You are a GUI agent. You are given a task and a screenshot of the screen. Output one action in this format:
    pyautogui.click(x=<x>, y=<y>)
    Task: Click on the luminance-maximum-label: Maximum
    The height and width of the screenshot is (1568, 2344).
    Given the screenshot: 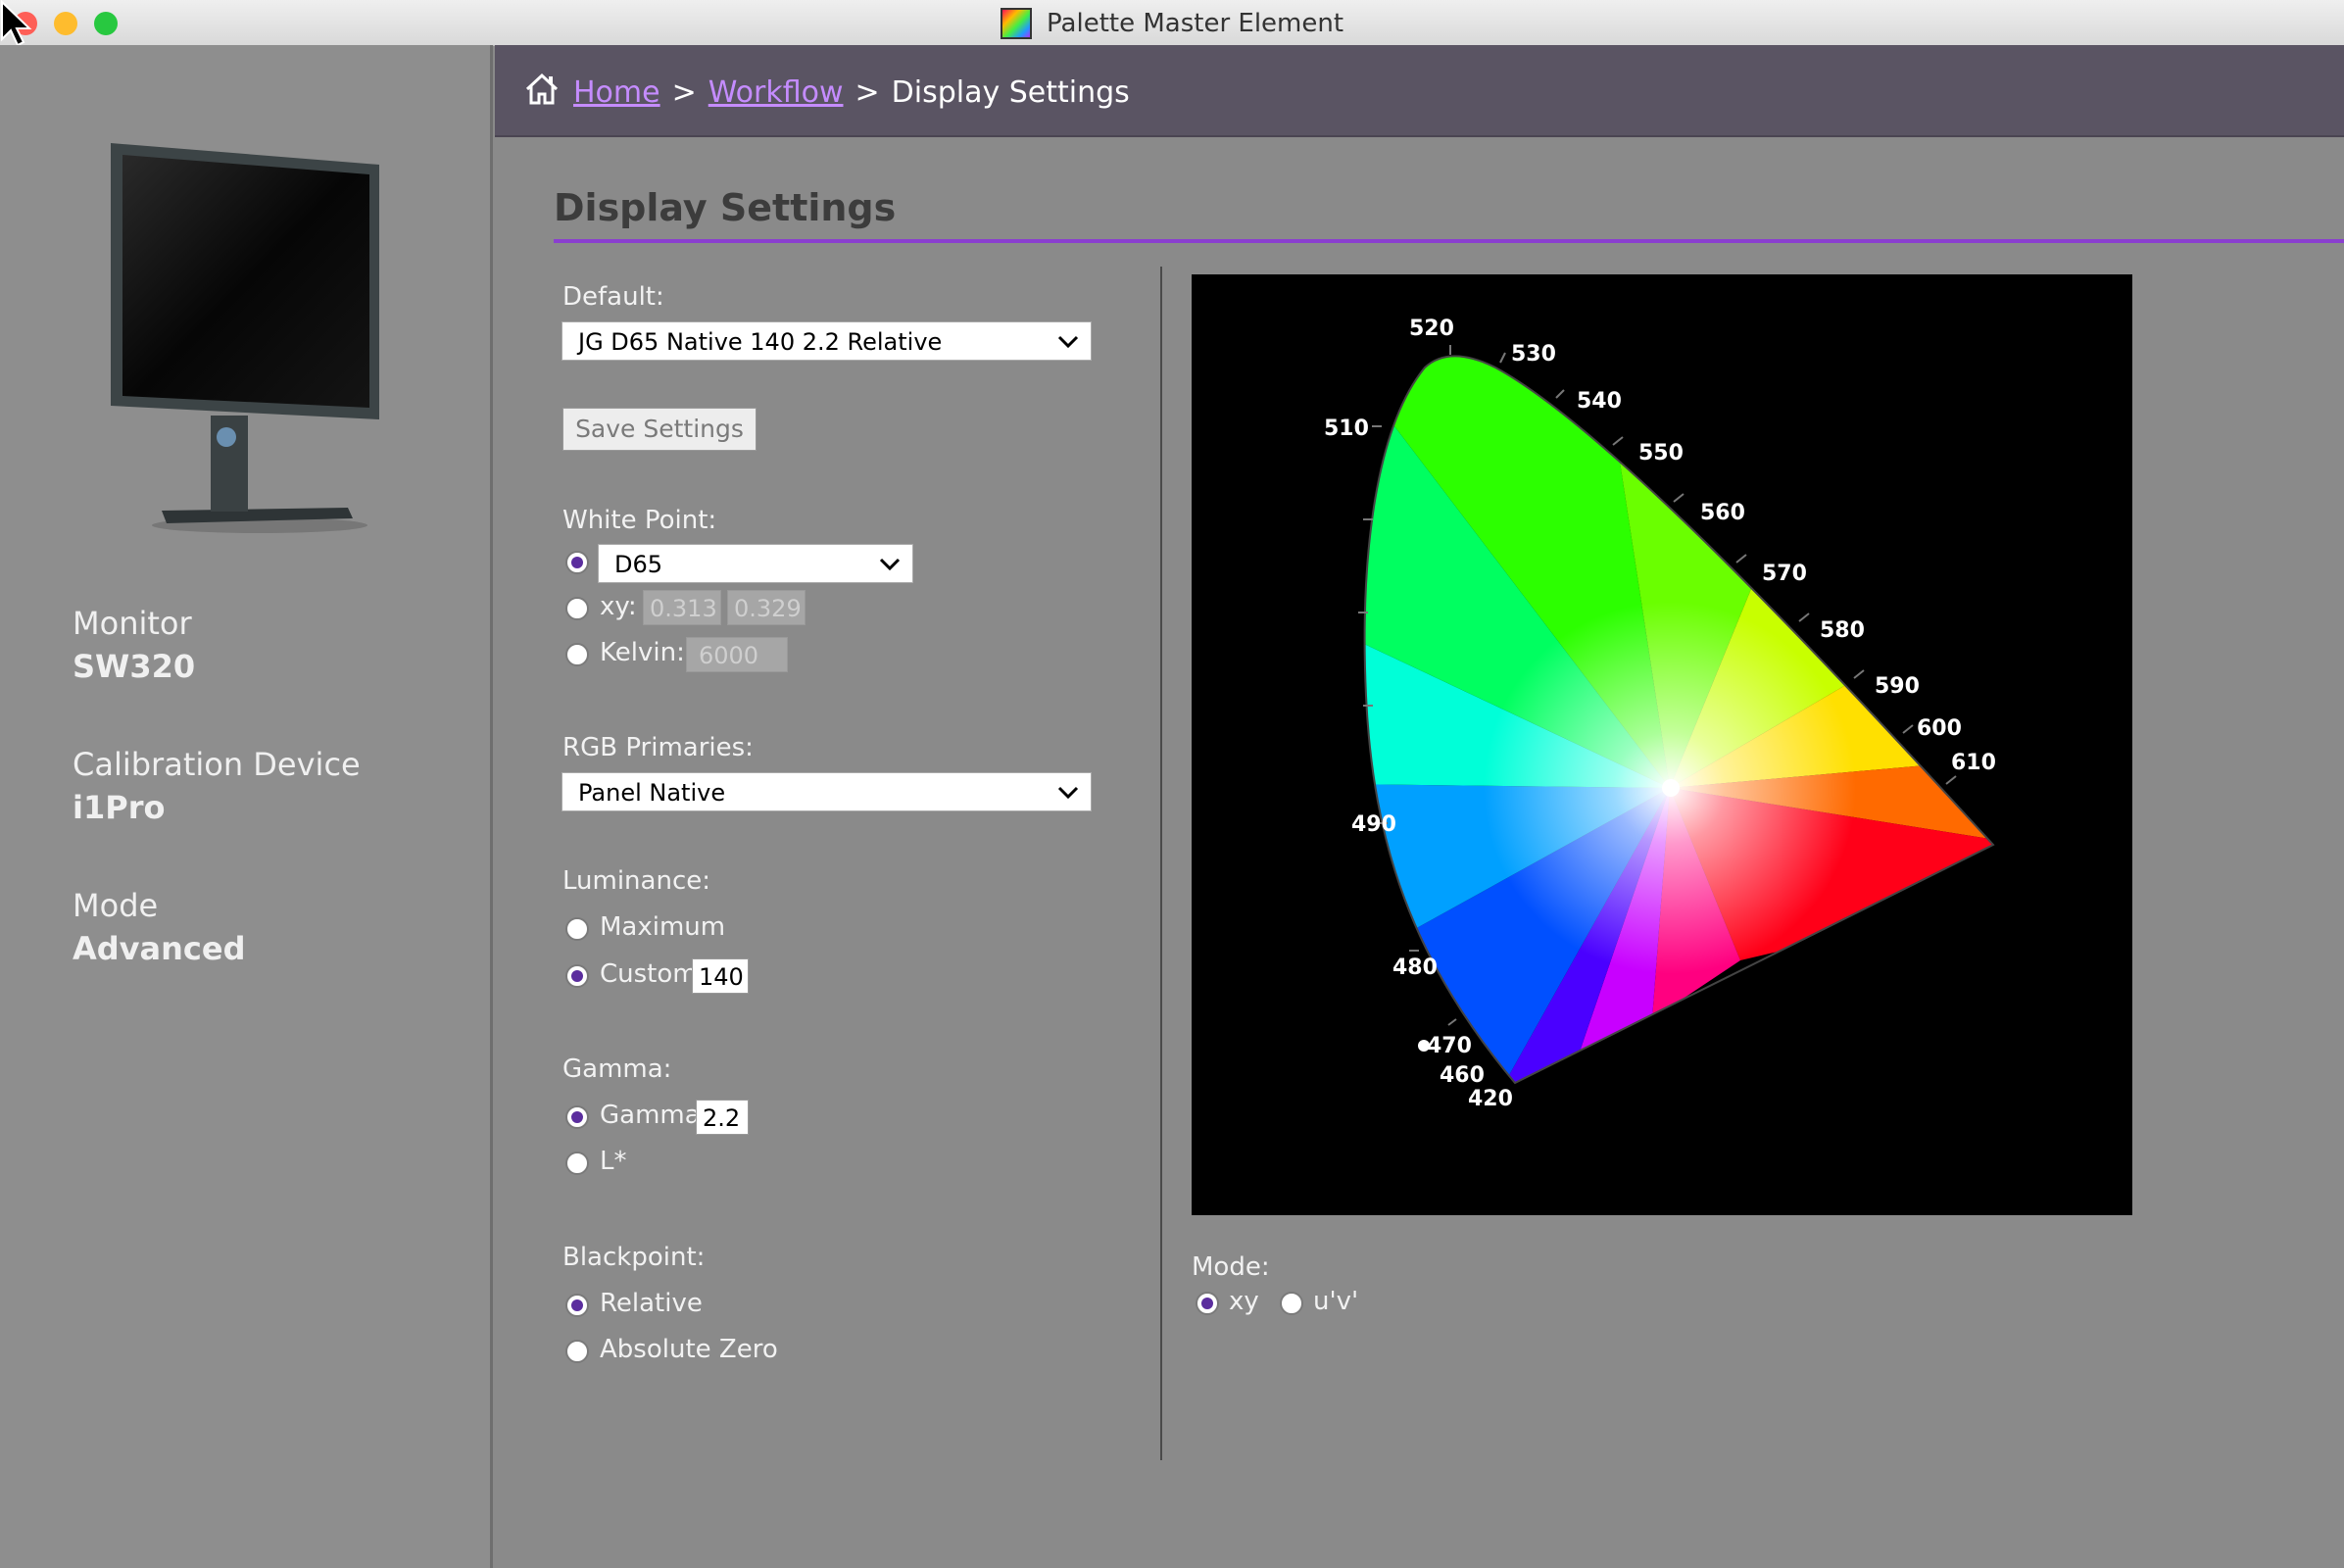 What is the action you would take?
    pyautogui.click(x=663, y=927)
    